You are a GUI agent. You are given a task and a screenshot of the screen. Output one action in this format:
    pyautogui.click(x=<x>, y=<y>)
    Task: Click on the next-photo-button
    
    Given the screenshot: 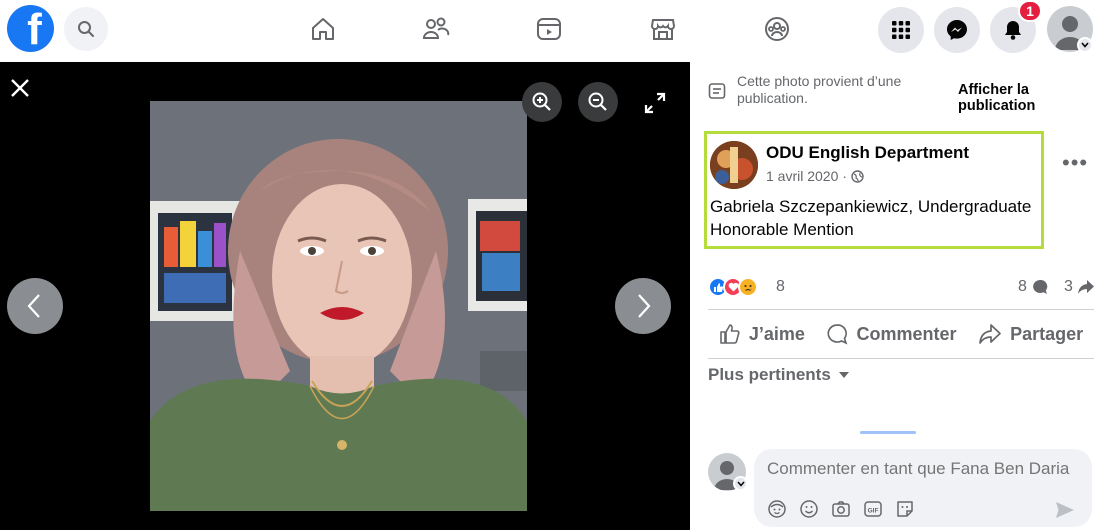 What is the action you would take?
    pyautogui.click(x=643, y=306)
    